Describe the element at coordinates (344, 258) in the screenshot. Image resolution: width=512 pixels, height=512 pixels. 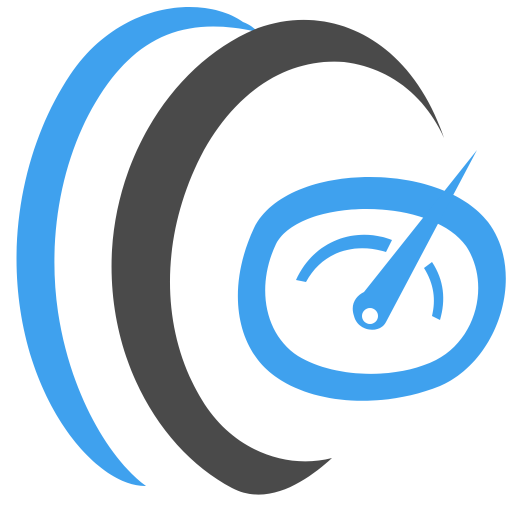
I see `gauge-dial-arc-icon` at that location.